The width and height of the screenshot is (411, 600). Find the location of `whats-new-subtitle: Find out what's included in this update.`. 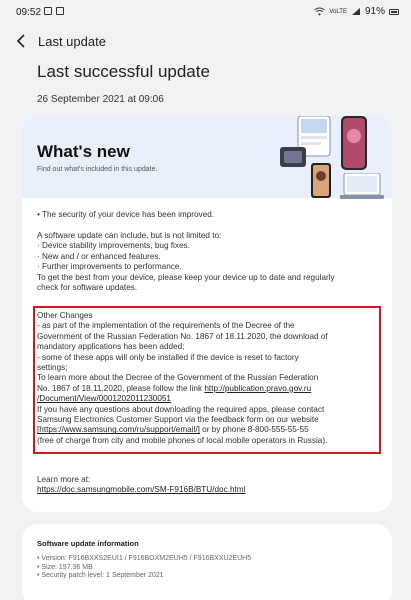

whats-new-subtitle: Find out what's included in this update. is located at coordinates (97, 169).